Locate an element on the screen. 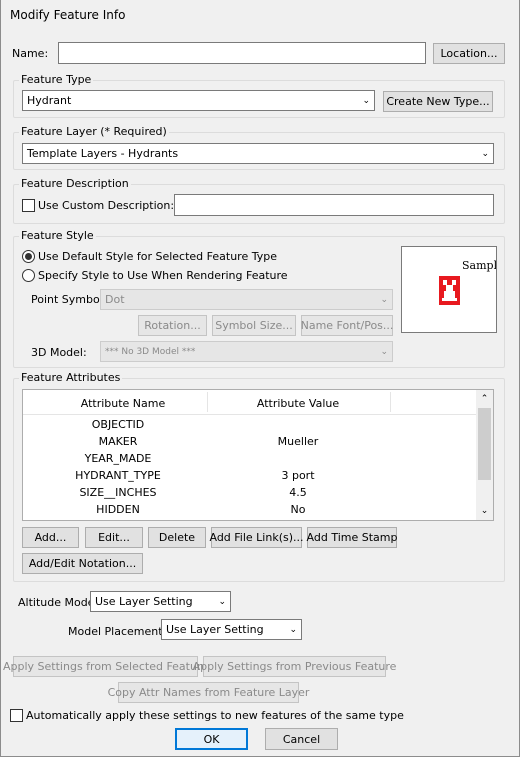  altitude-mode-value: Use Layer Setting is located at coordinates (144, 601).